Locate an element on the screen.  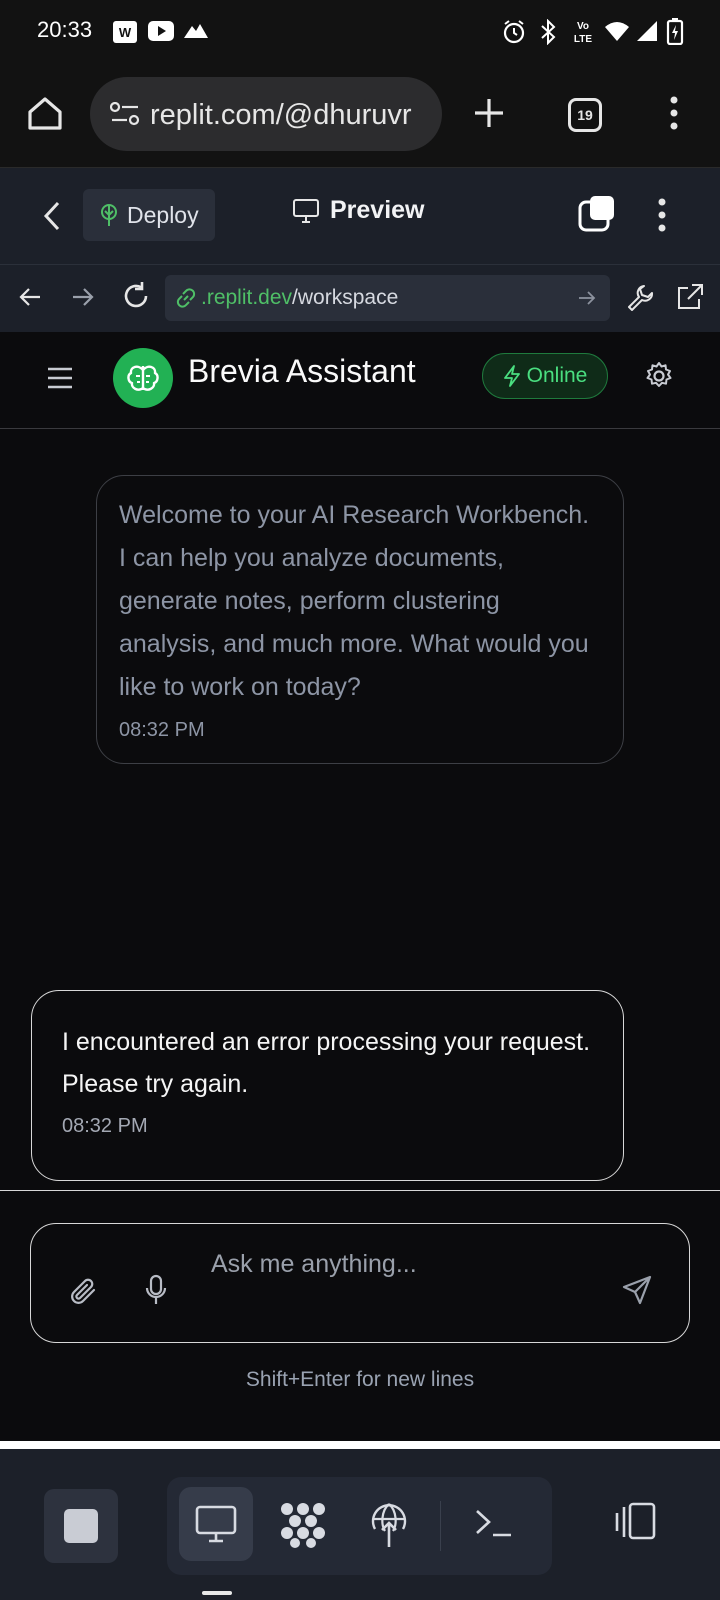
svg-text: LTE is located at coordinates (583, 39).